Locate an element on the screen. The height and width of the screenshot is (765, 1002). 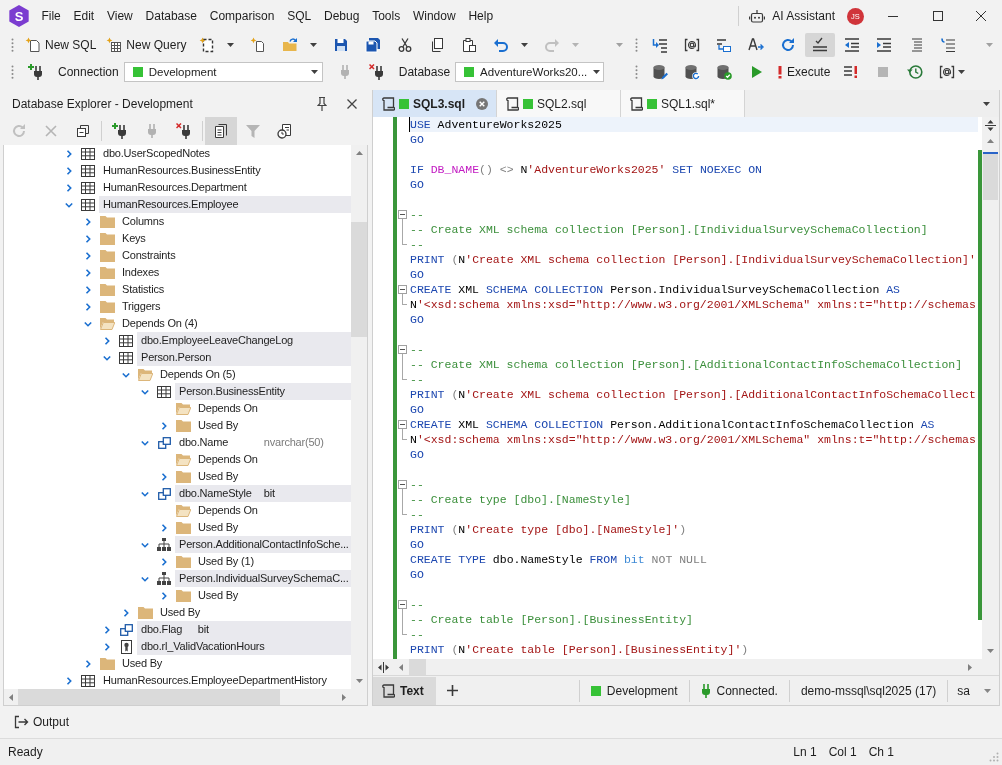
tree-item: dbo.UserScopedNotes is located at coordinates (225, 153).